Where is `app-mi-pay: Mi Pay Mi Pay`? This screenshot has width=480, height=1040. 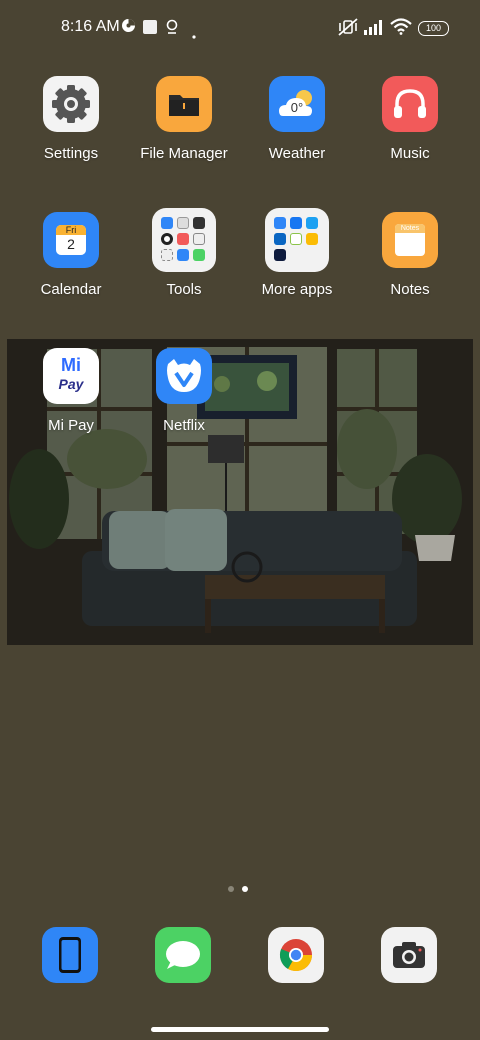
app-mi-pay: Mi Pay Mi Pay is located at coordinates (71, 391).